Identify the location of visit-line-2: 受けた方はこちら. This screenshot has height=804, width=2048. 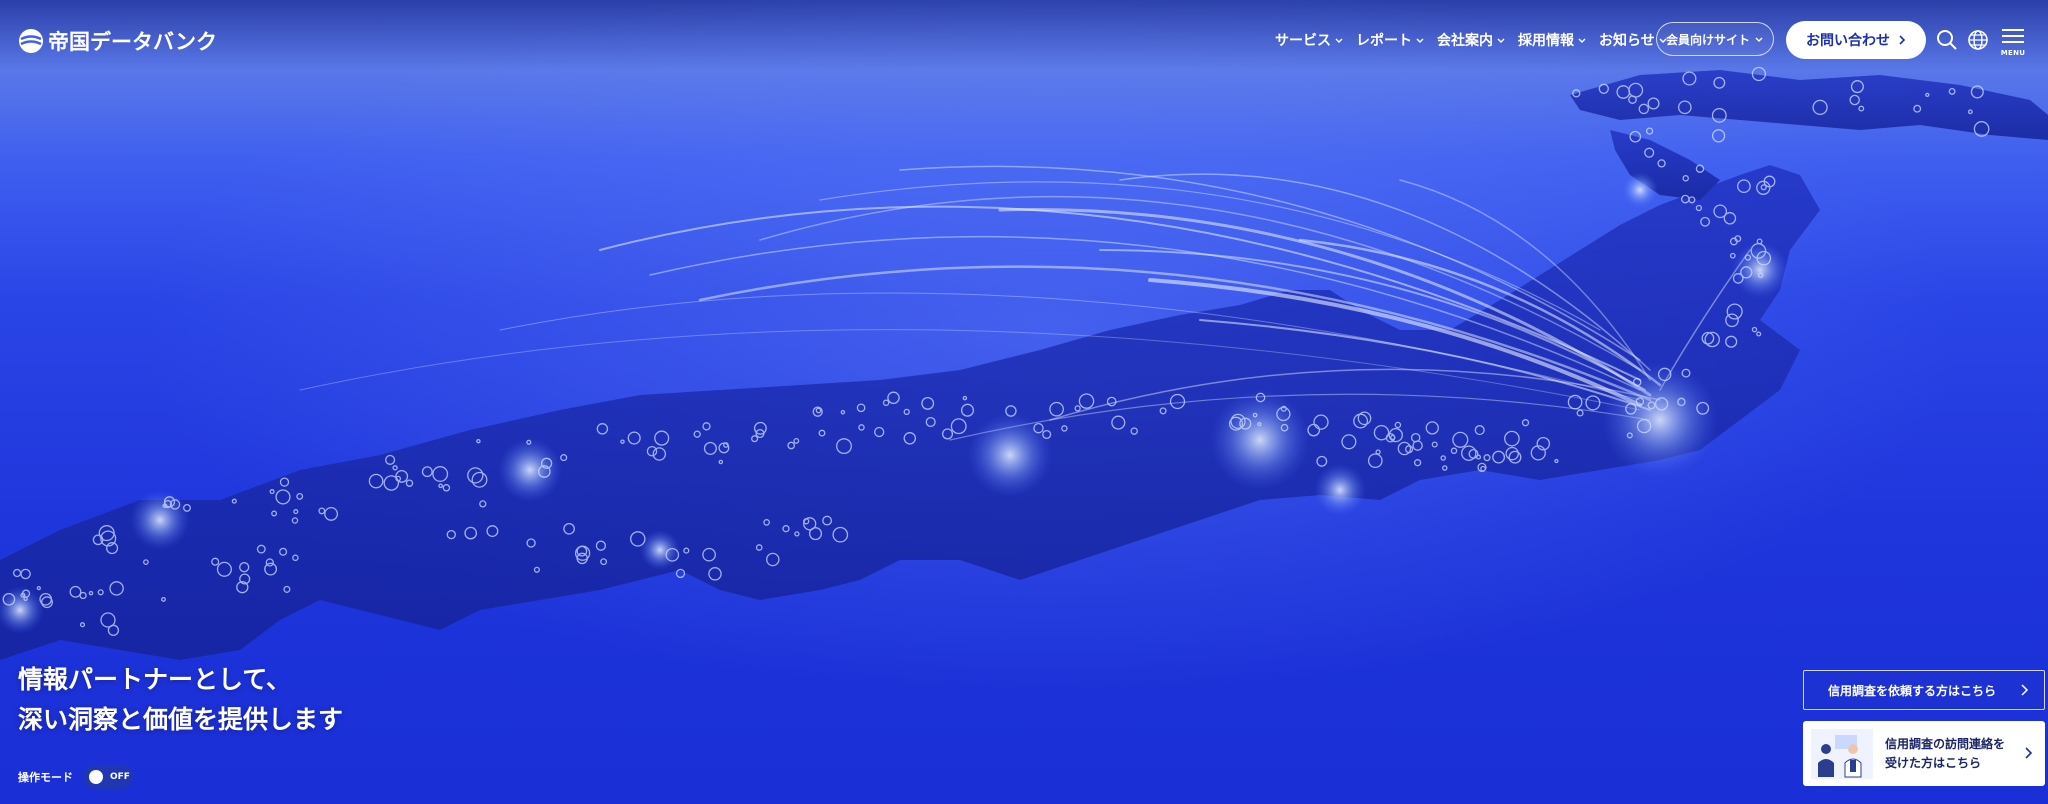
(1933, 762).